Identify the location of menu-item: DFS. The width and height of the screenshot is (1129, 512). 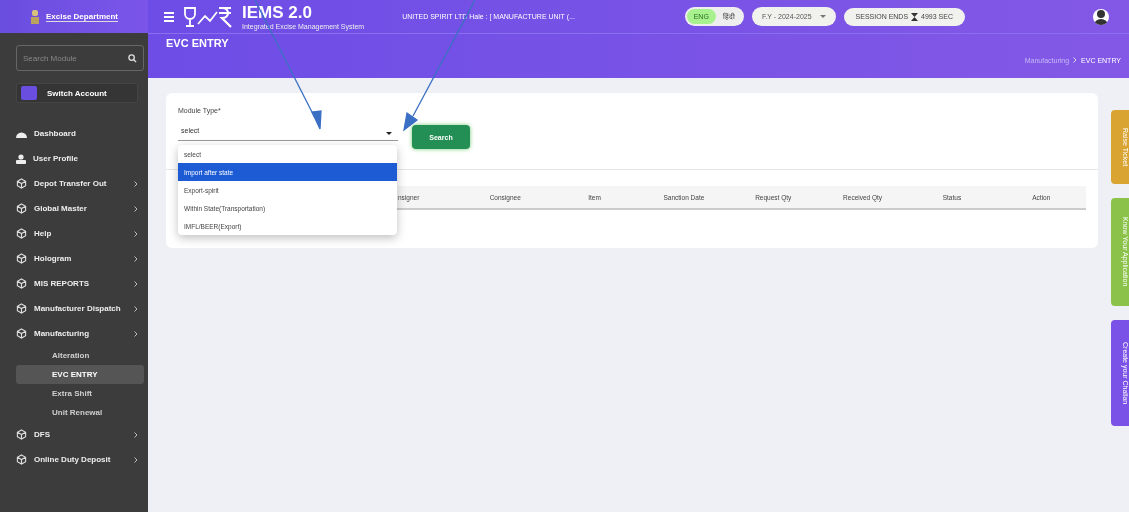
(74, 434).